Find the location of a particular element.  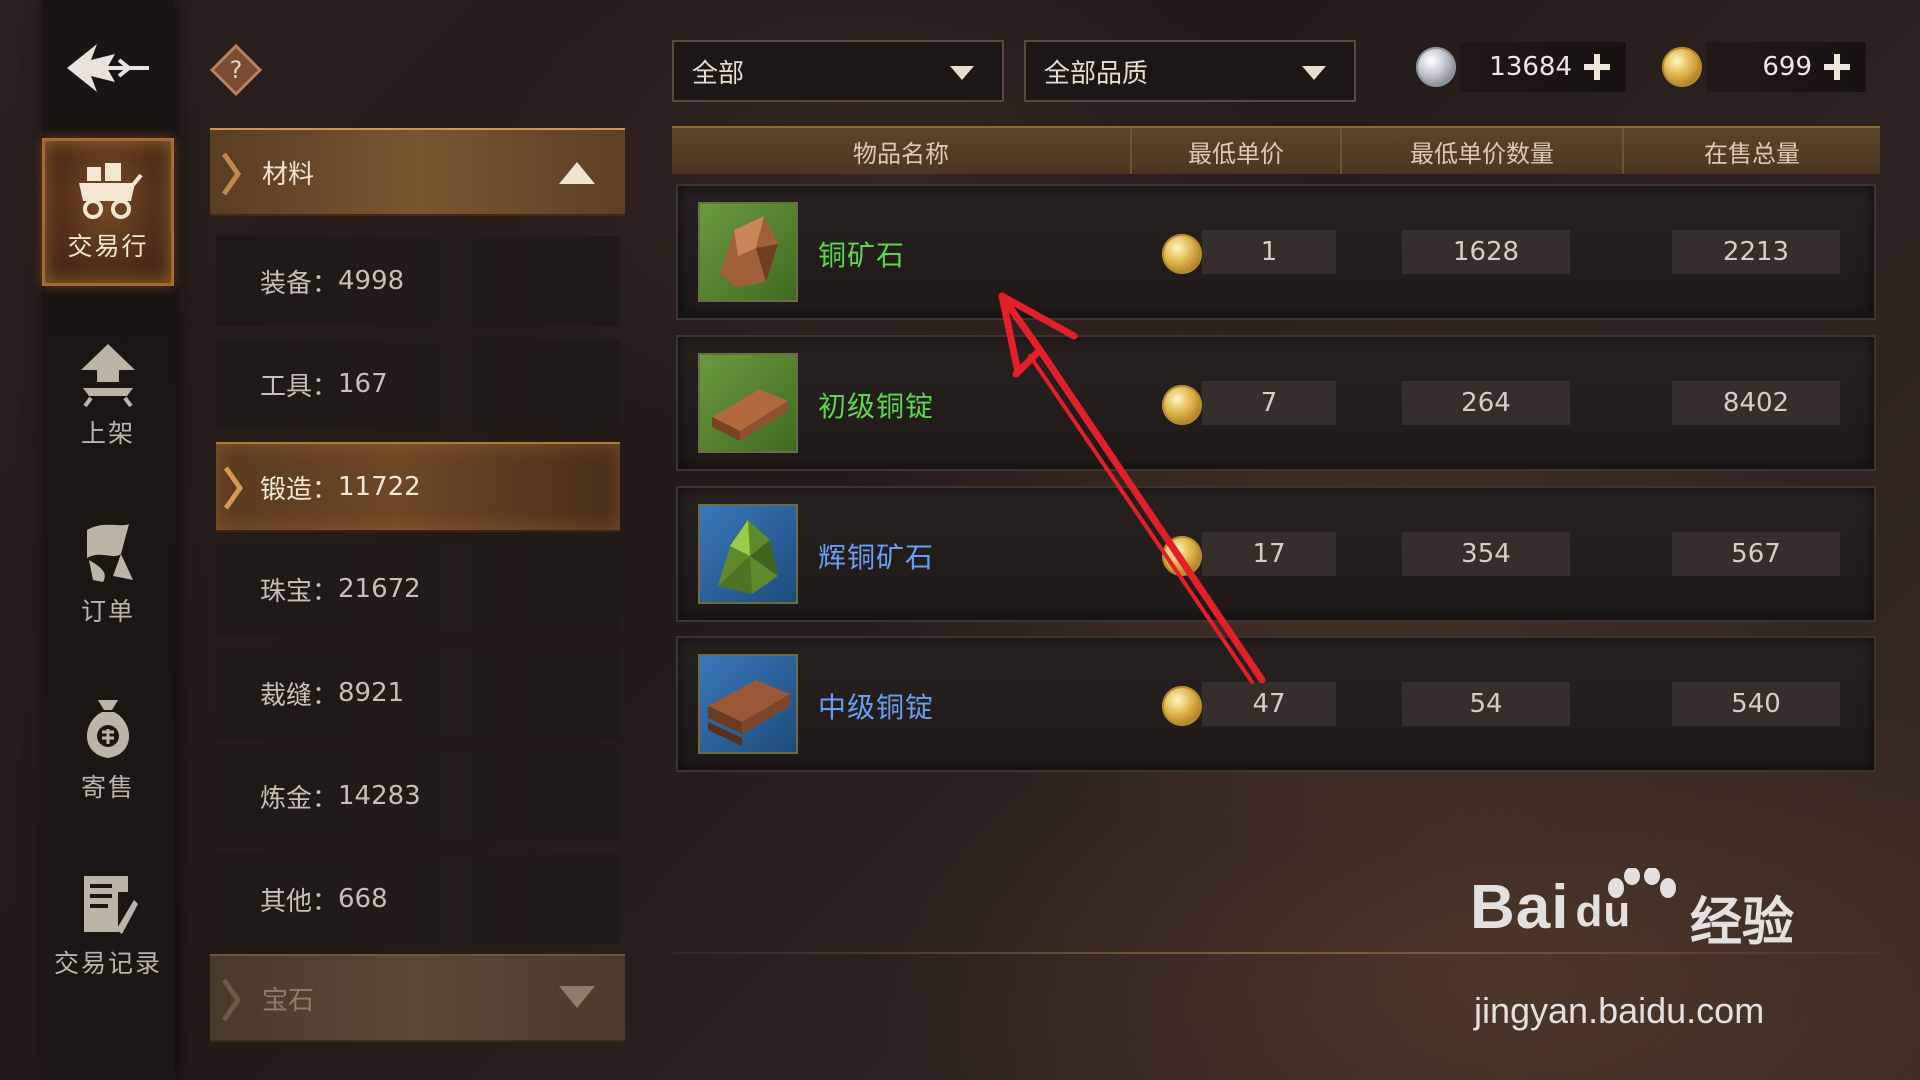

paw-print-icon is located at coordinates (1642, 883).